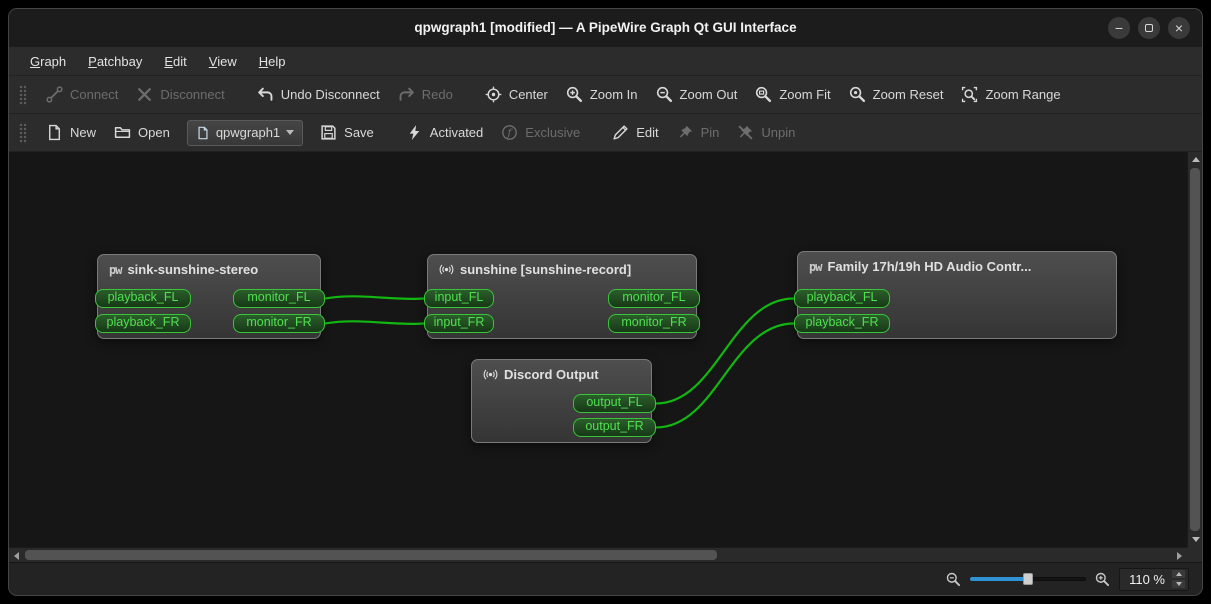 This screenshot has height=604, width=1211. I want to click on menu-patchbay-accel: P, so click(92, 61).